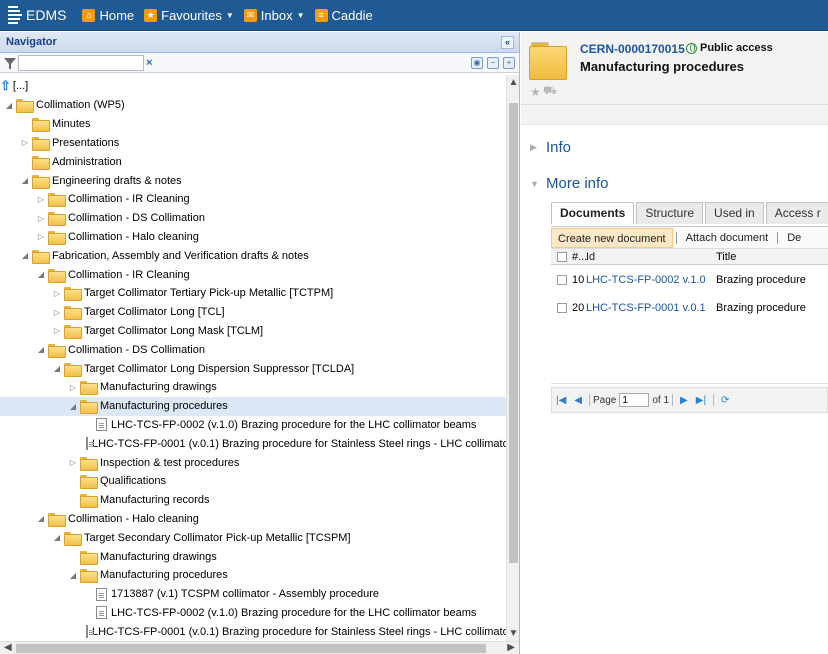 The image size is (828, 654). I want to click on tab-access-rights: Access r, so click(796, 213).